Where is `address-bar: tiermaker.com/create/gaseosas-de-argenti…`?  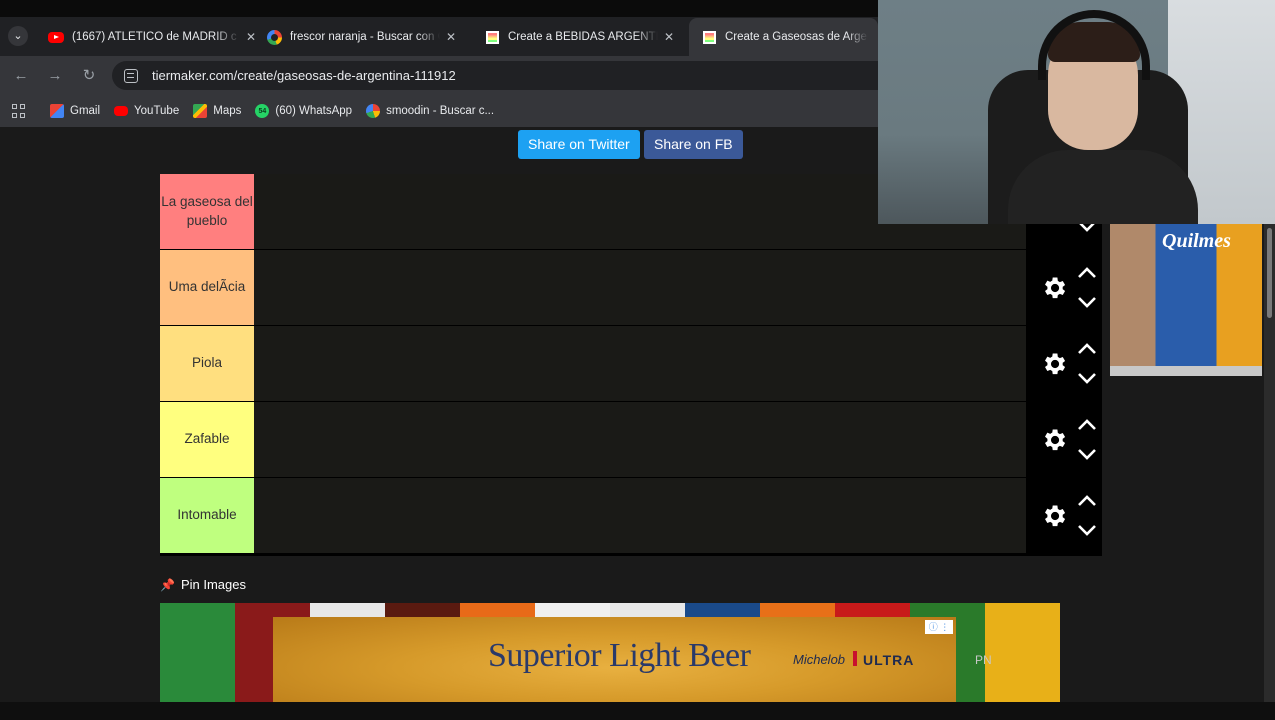
address-bar: tiermaker.com/create/gaseosas-de-argenti… is located at coordinates (495, 75).